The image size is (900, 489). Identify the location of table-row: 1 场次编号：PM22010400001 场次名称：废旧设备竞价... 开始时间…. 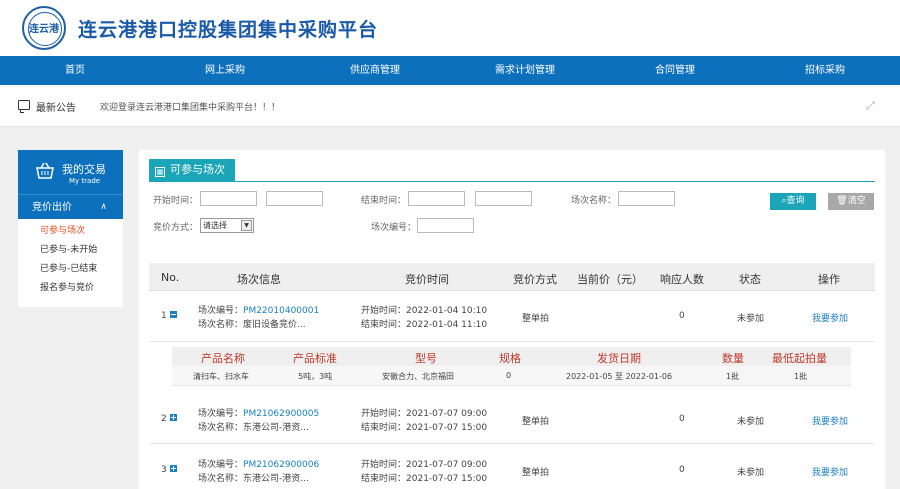
(512, 317).